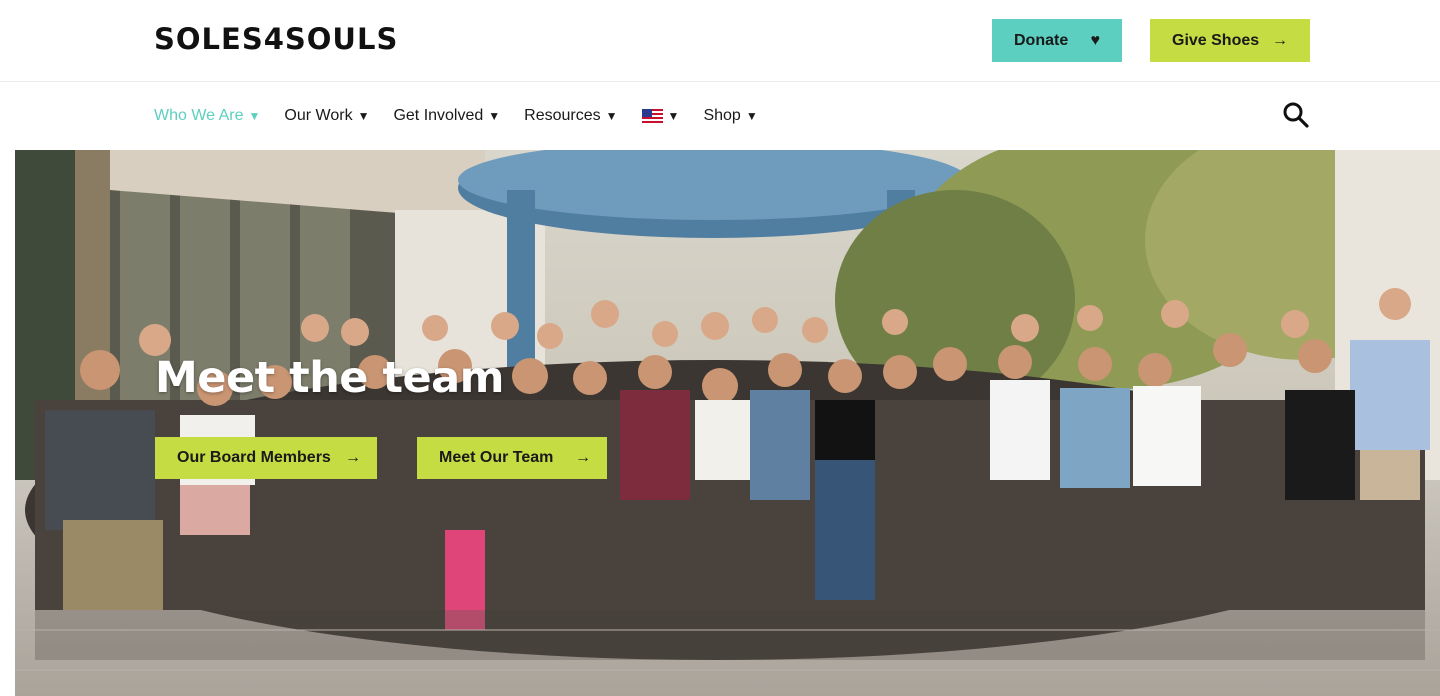  I want to click on us-flag-icon, so click(652, 116).